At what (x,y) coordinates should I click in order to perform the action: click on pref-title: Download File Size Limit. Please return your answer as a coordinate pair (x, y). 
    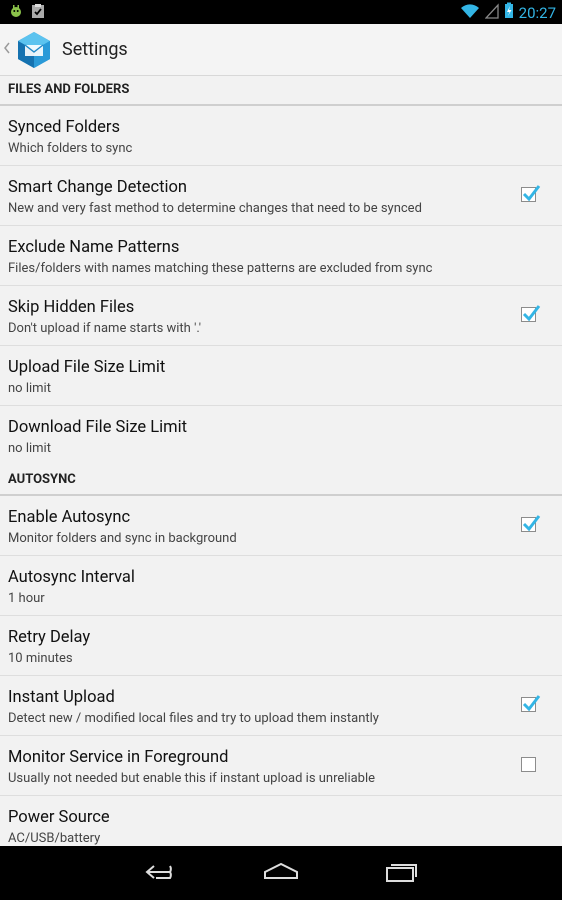
    Looking at the image, I should click on (98, 427).